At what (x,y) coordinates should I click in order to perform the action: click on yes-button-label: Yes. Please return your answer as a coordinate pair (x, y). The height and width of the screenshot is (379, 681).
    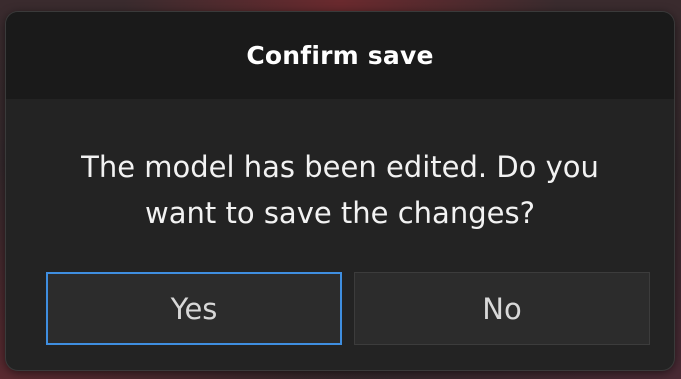
    Looking at the image, I should click on (194, 308).